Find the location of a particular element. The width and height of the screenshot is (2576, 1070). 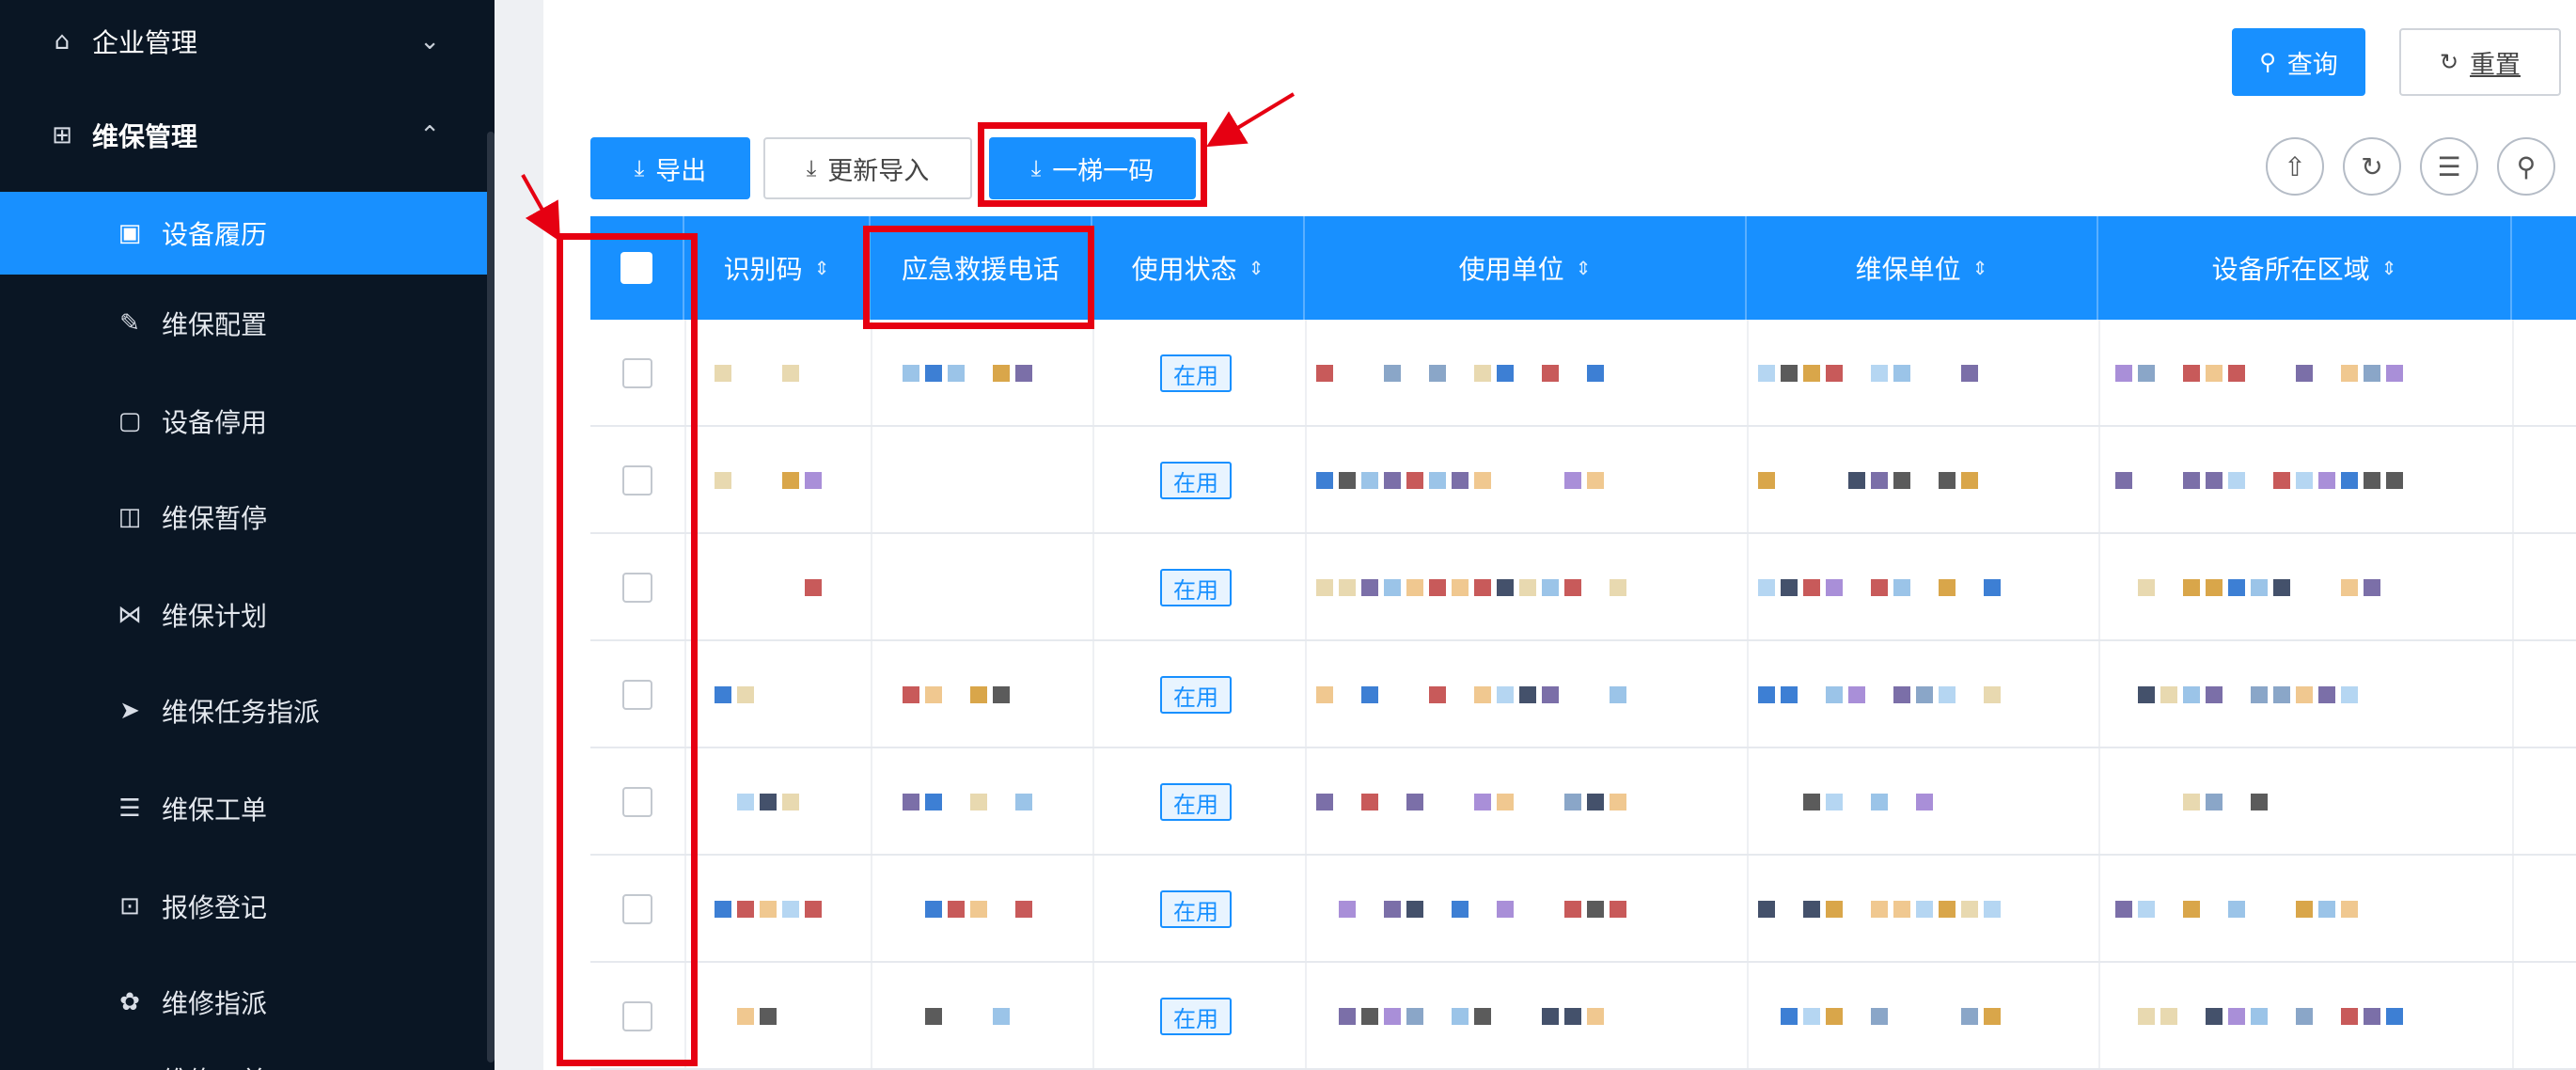

menu-label: 维修指派 is located at coordinates (215, 1003).